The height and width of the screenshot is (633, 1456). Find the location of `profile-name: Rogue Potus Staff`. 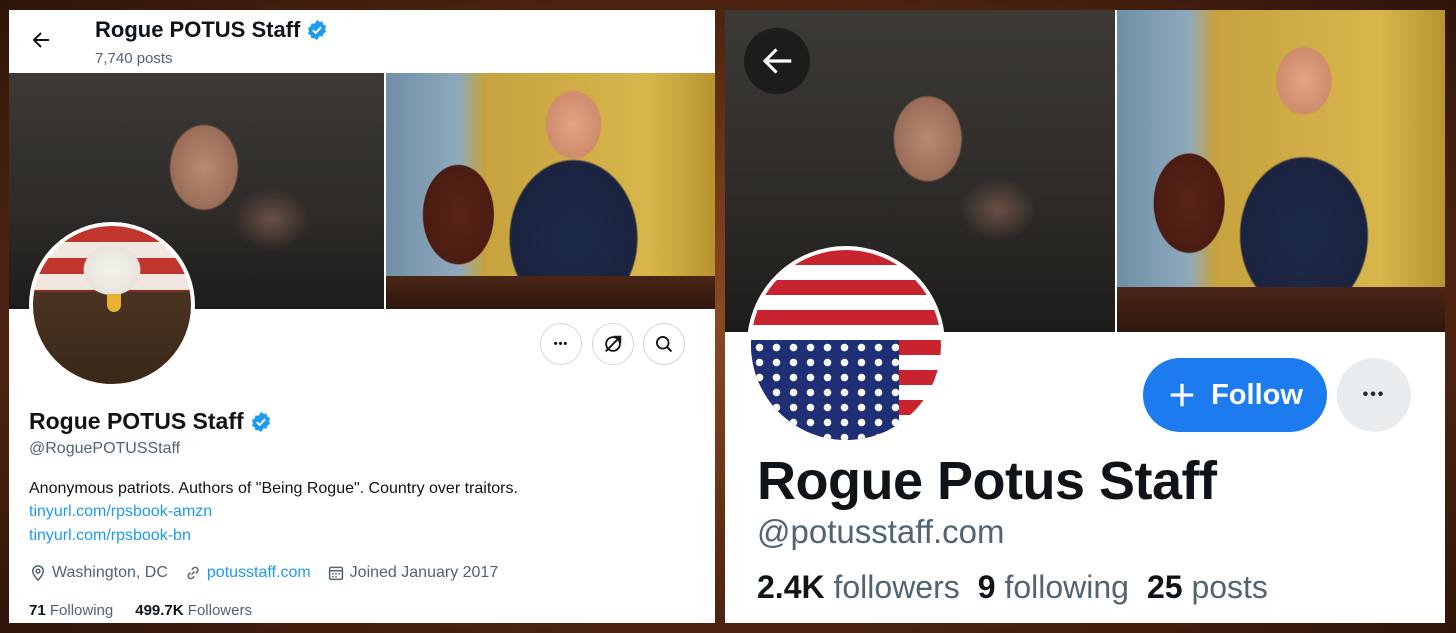

profile-name: Rogue Potus Staff is located at coordinates (987, 481).